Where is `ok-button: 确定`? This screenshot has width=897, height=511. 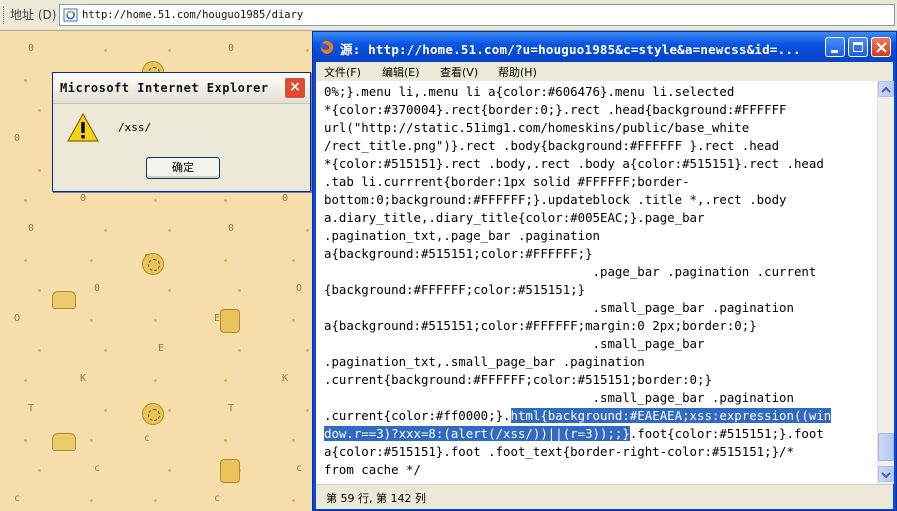
ok-button: 确定 is located at coordinates (183, 168).